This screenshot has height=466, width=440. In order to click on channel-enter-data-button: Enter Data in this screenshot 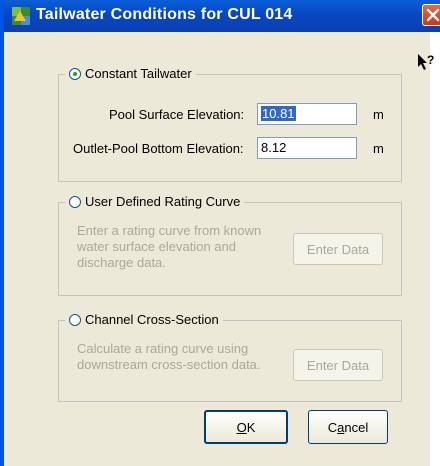, I will do `click(338, 365)`.